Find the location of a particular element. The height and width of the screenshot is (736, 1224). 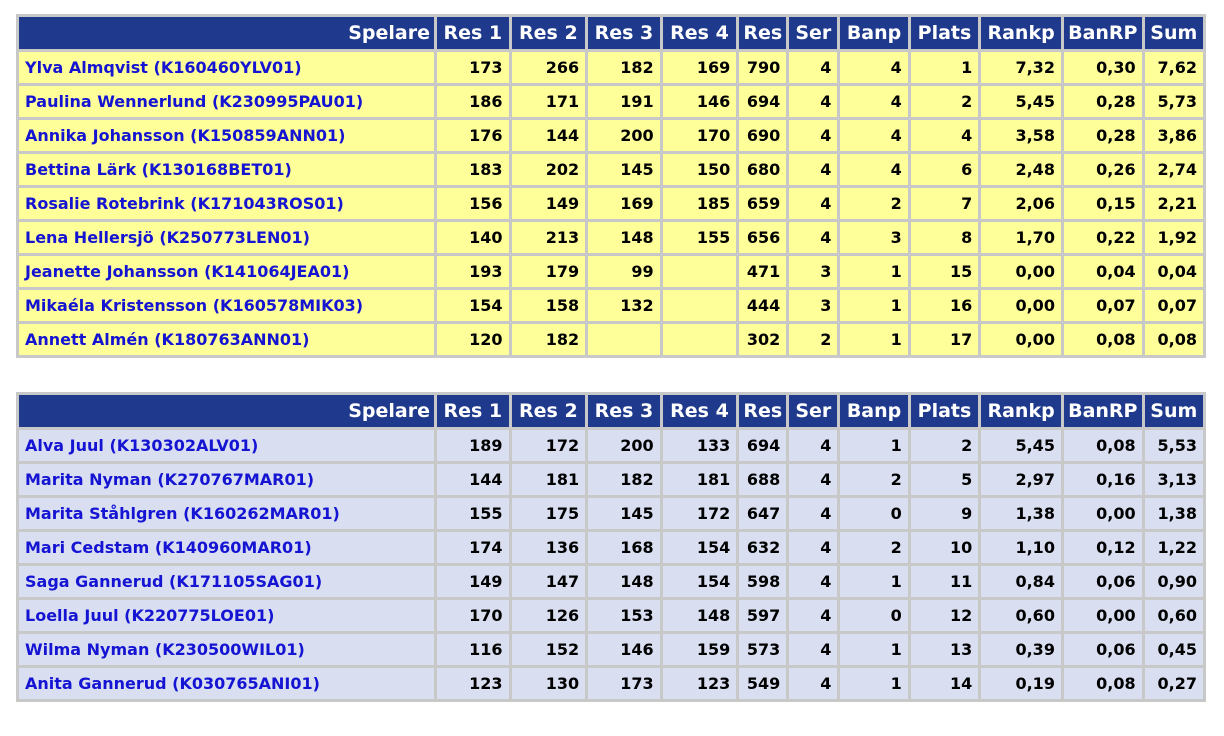

res-2-cell: 130 is located at coordinates (548, 683).